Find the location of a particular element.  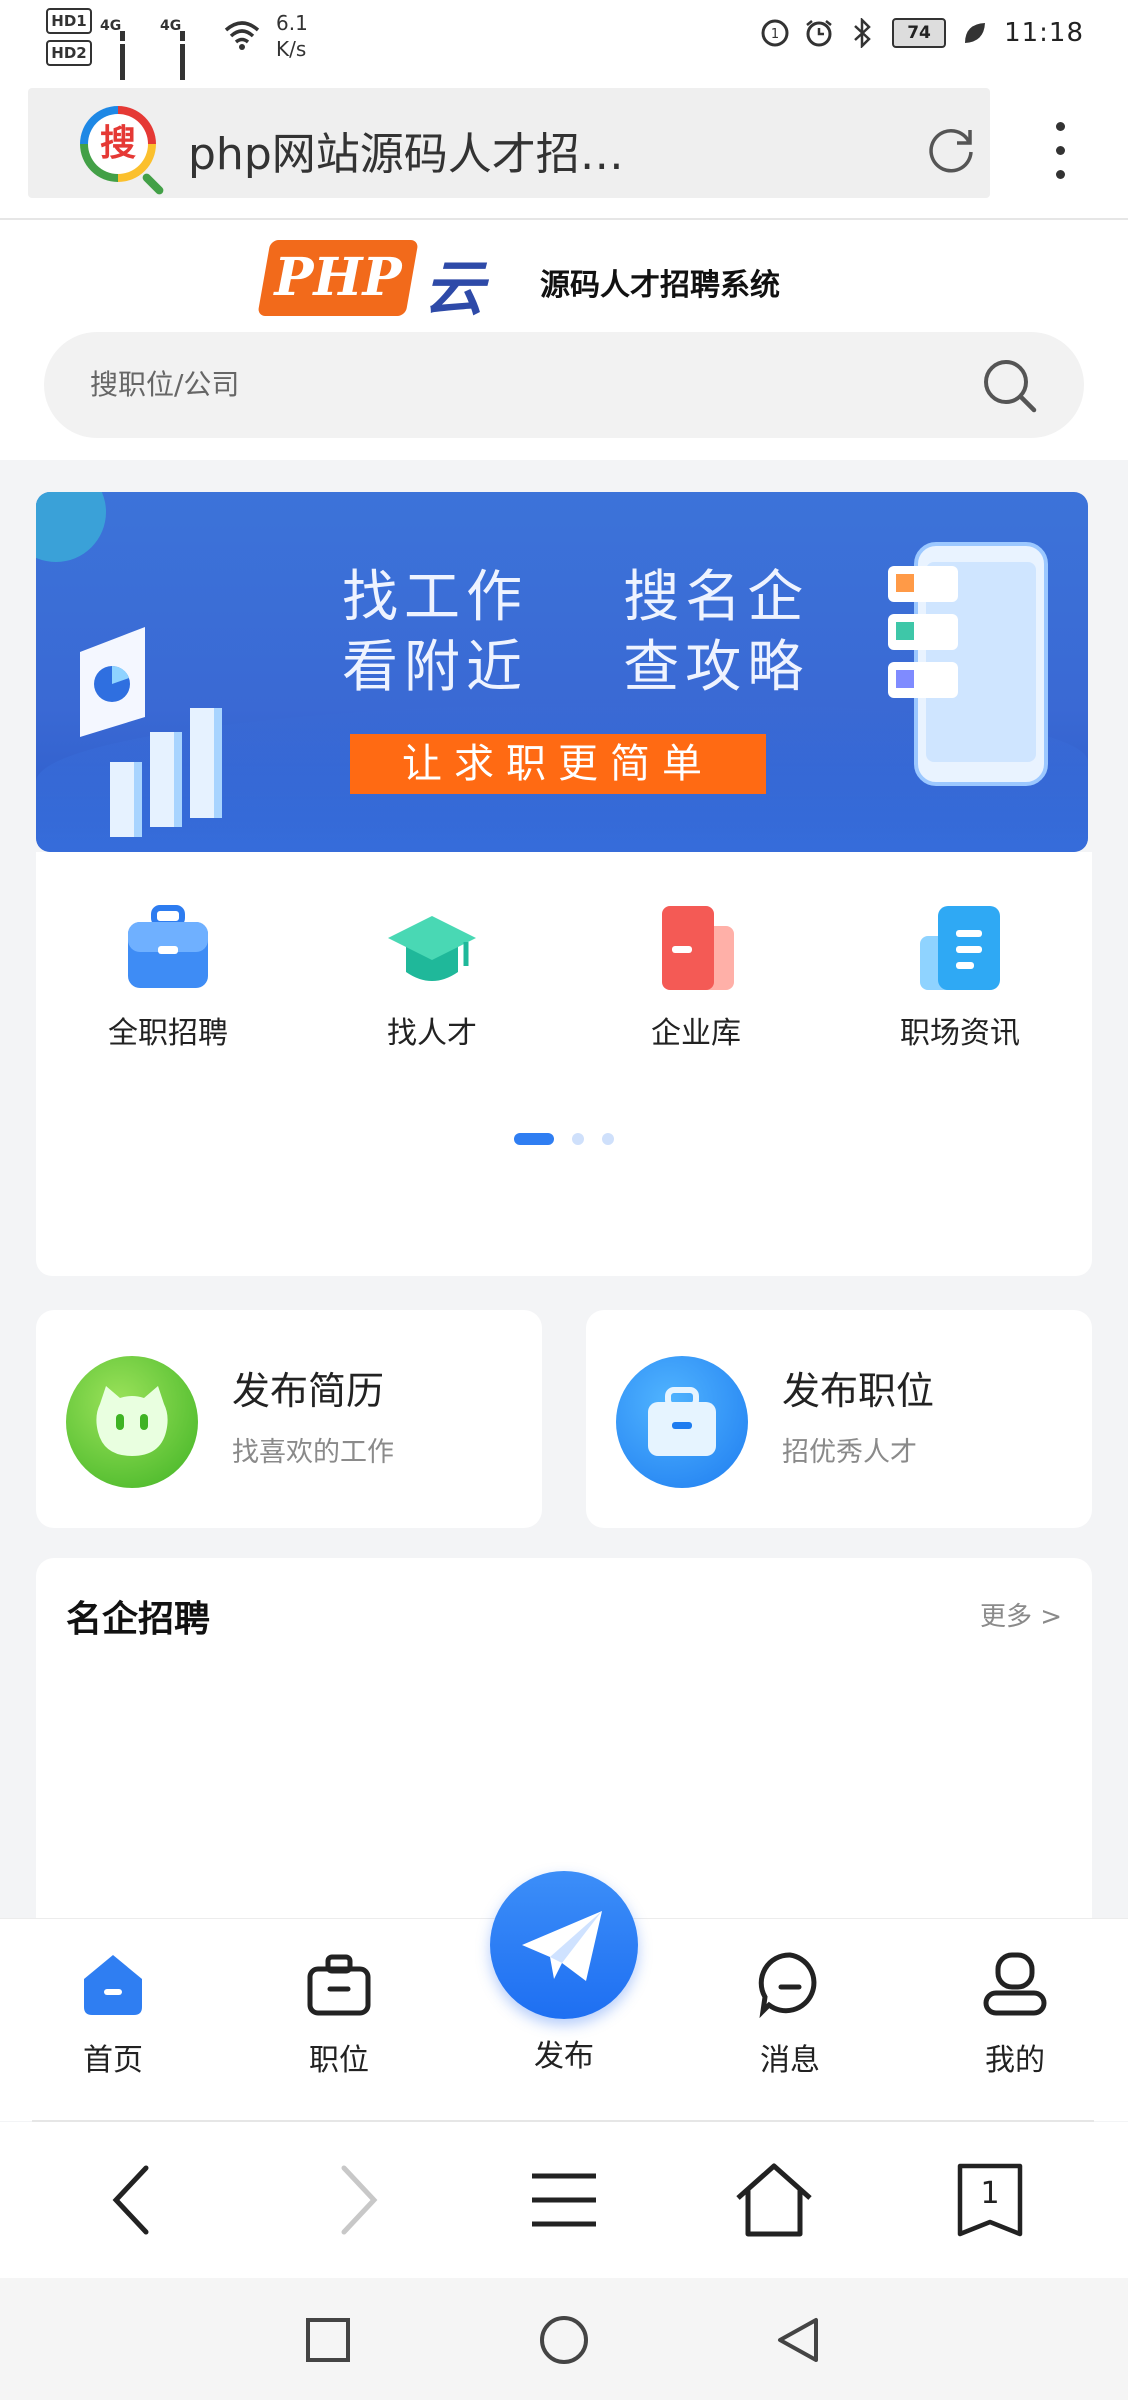

nav-career-news: 职场资讯 is located at coordinates (960, 977).